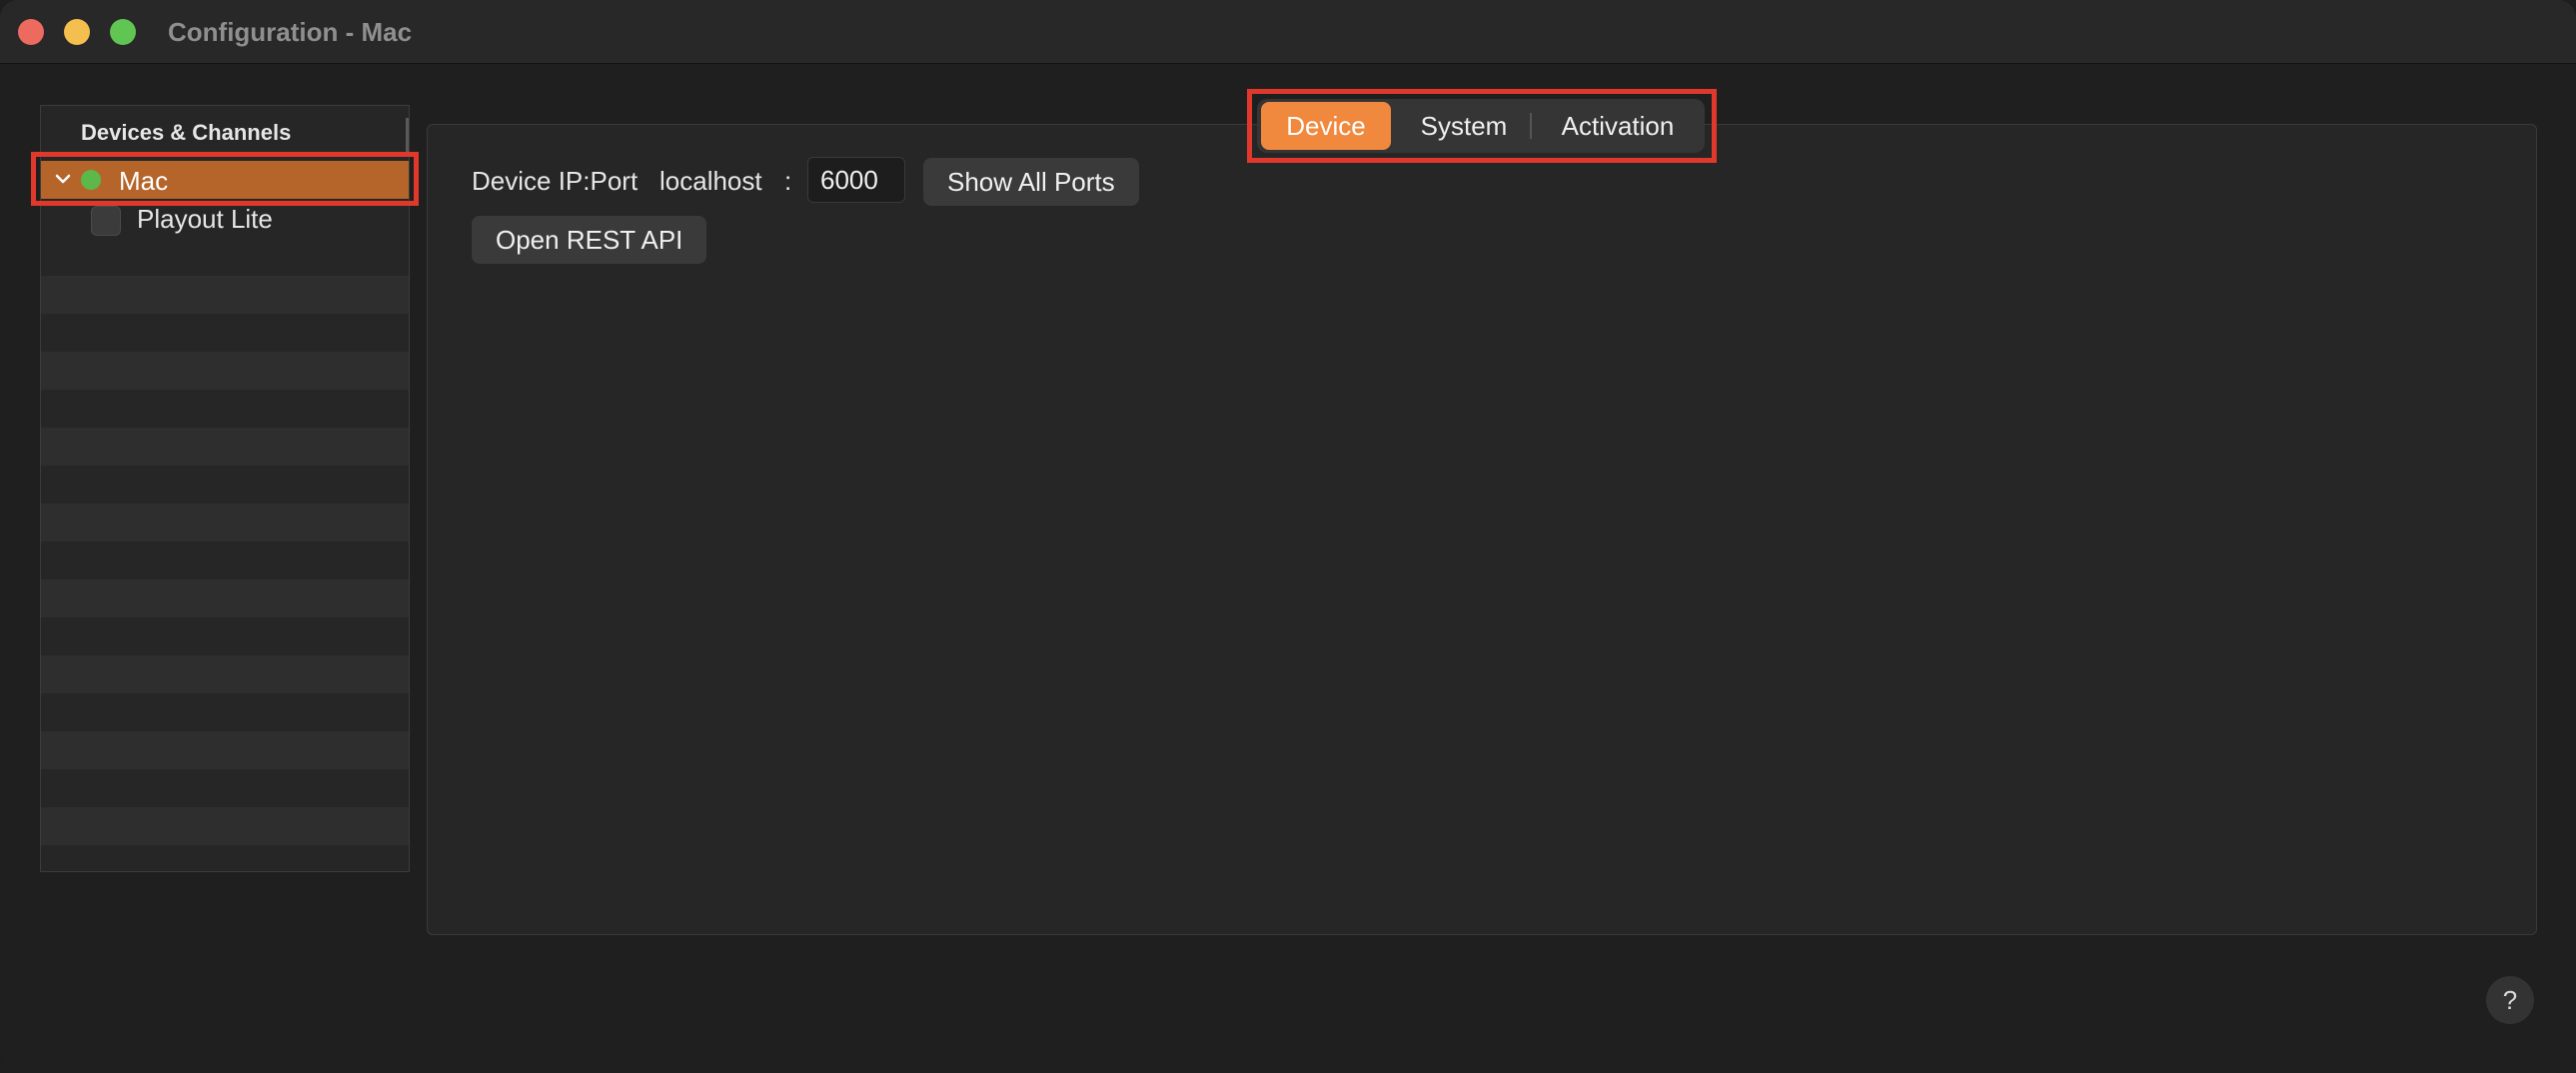 This screenshot has width=2576, height=1073. I want to click on sidebar-item-playout-lite: Playout Lite, so click(225, 218).